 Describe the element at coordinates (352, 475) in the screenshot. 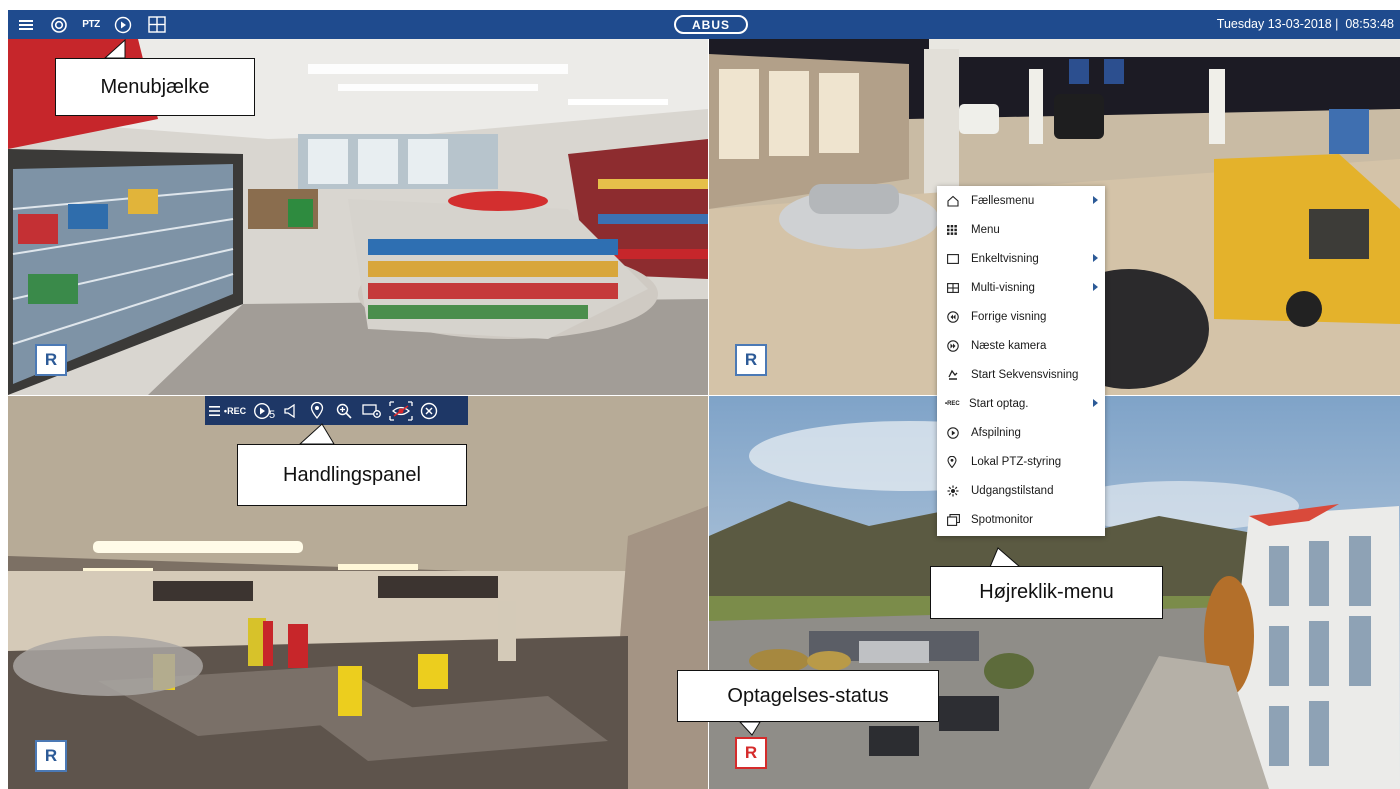

I see `callout-action-panel: Handlingspanel` at that location.